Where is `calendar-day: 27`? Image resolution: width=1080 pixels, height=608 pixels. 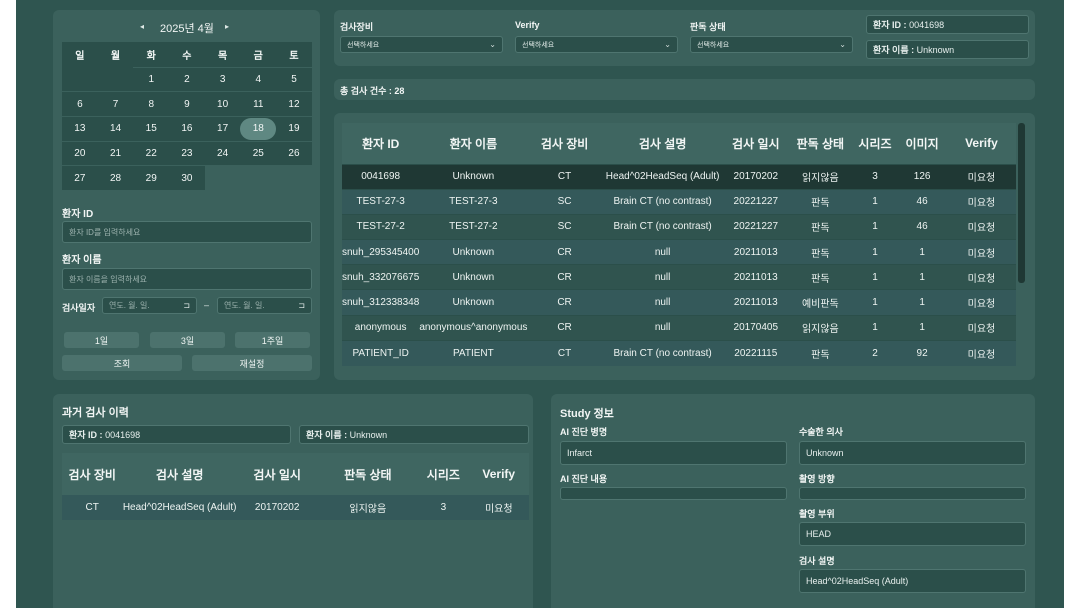
calendar-day: 27 is located at coordinates (80, 178).